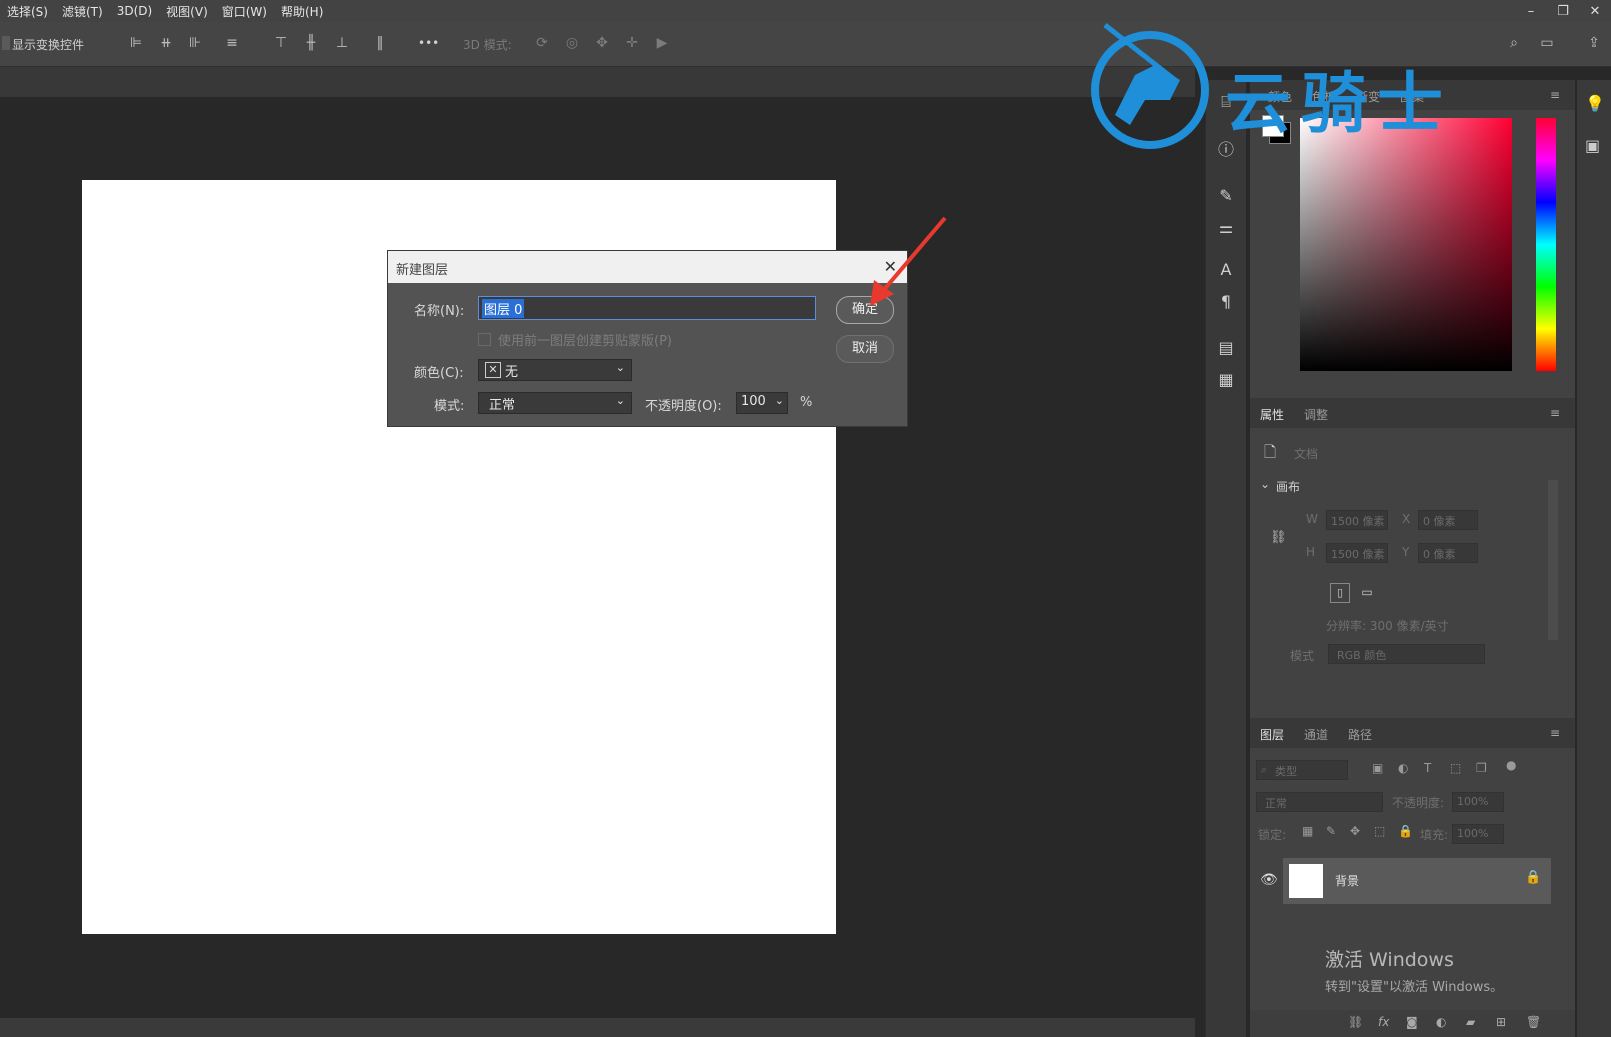  Describe the element at coordinates (1595, 11) in the screenshot. I see `close-window-button: ✕` at that location.